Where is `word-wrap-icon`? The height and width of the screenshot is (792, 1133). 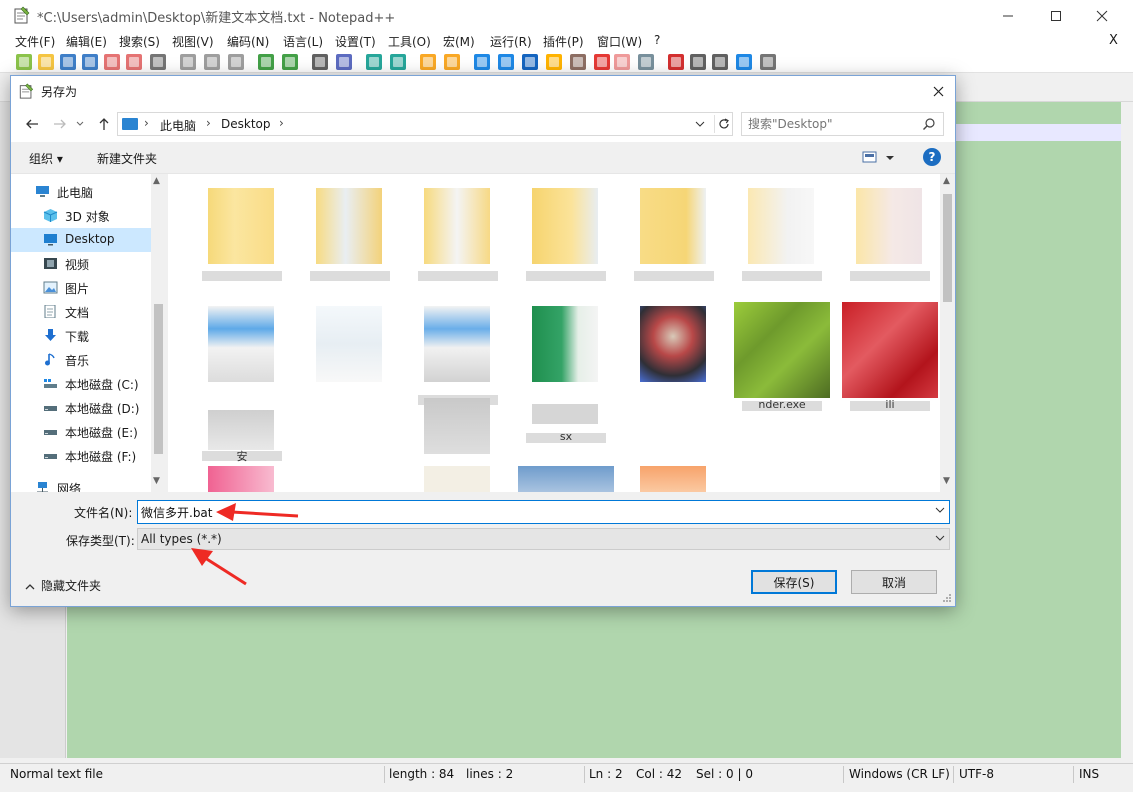
word-wrap-icon is located at coordinates (482, 62).